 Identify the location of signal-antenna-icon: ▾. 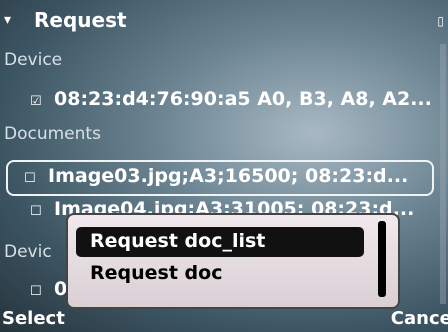
(8, 20).